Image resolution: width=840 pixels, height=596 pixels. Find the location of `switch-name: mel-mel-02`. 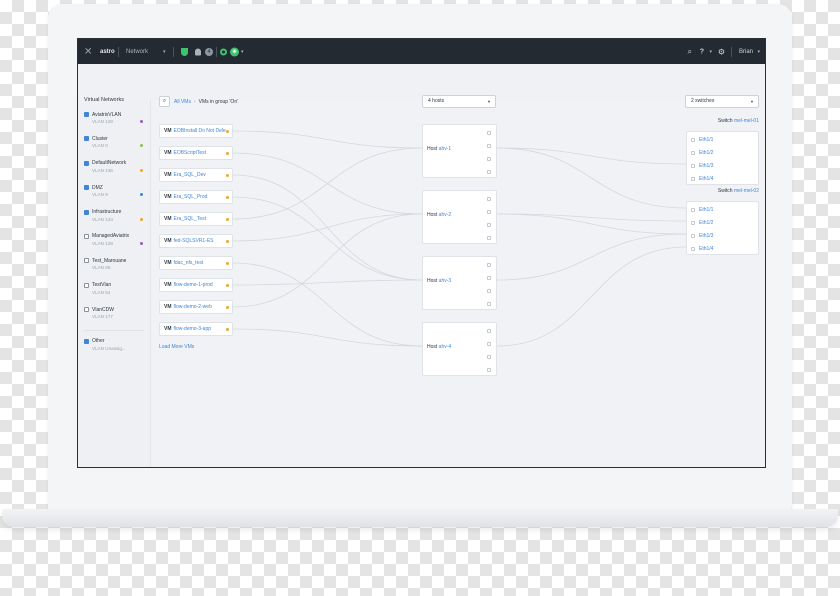

switch-name: mel-mel-02 is located at coordinates (746, 191).